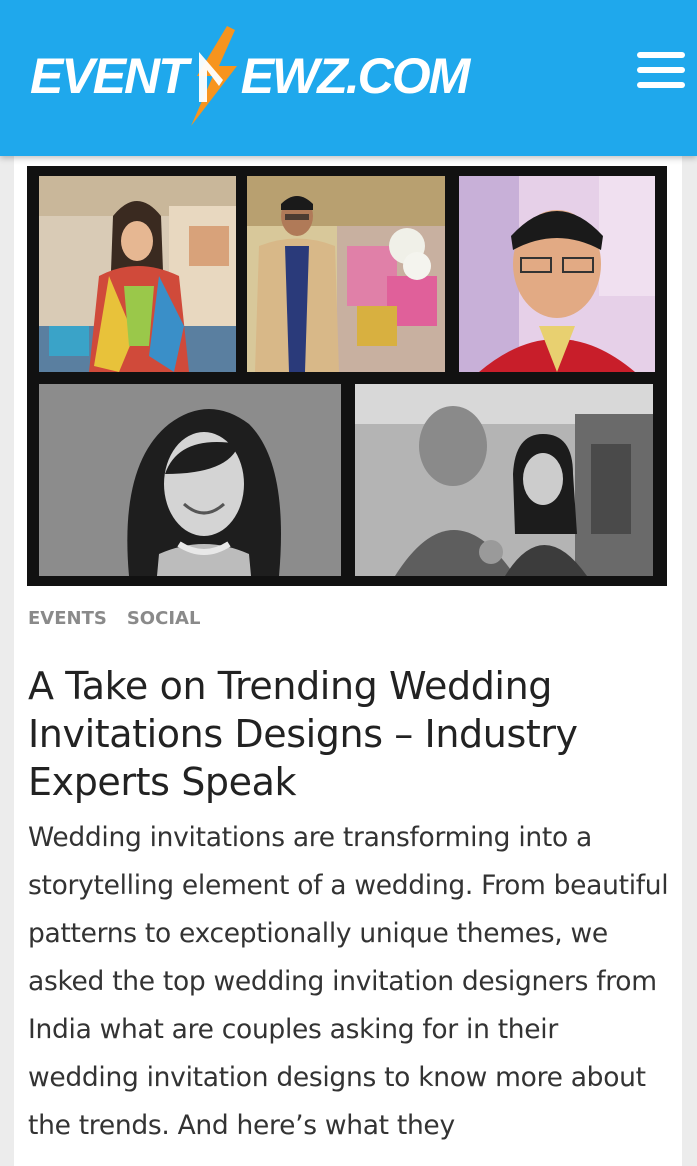 The image size is (697, 1166). What do you see at coordinates (164, 618) in the screenshot?
I see `tag-social: SOCIAL` at bounding box center [164, 618].